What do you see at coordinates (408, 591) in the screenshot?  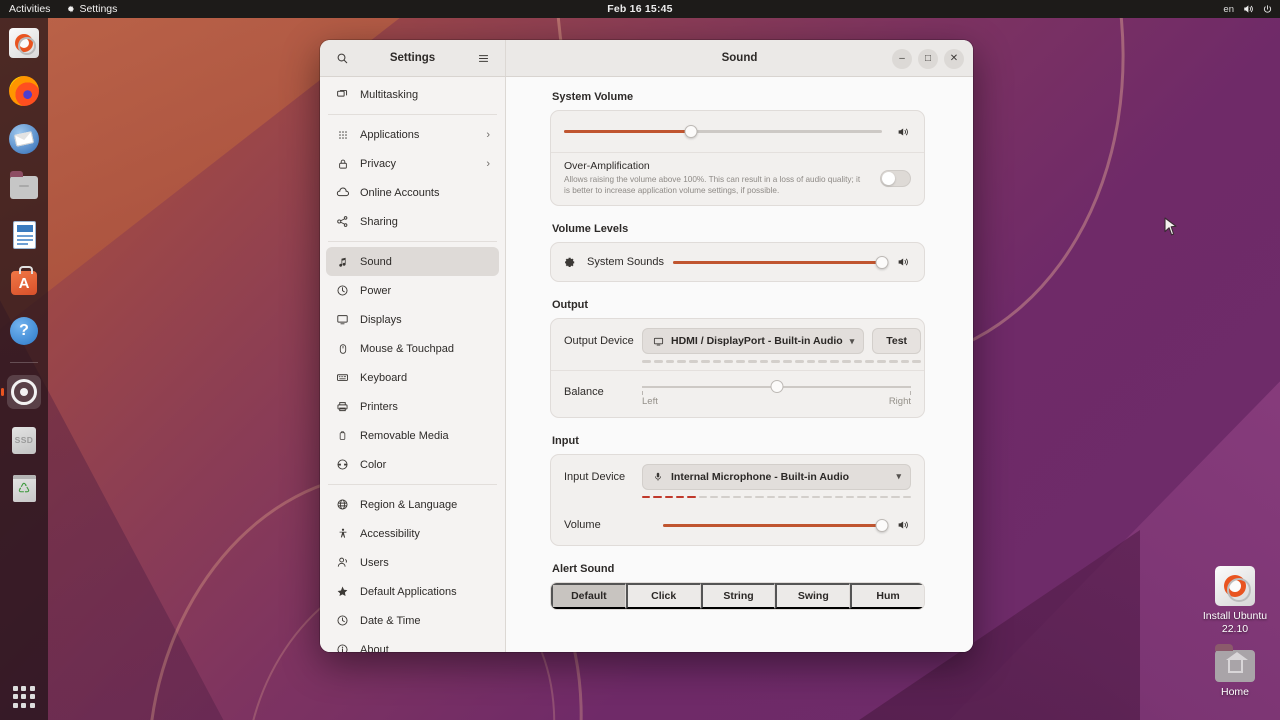 I see `sidebar-item-label: Default Applications` at bounding box center [408, 591].